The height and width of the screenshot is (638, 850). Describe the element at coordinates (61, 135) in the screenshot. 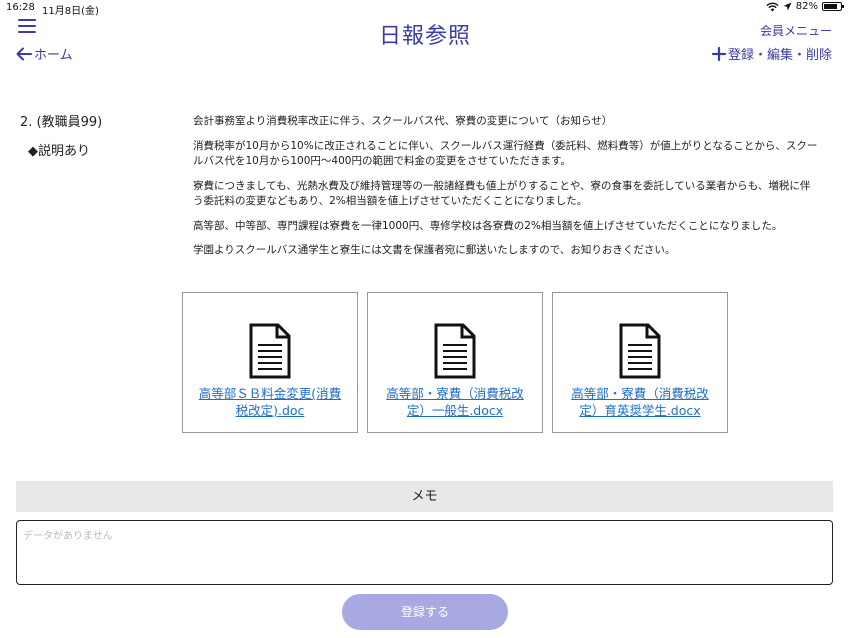

I see `report-meta: 2. (教職員99) ◆説明あり` at that location.